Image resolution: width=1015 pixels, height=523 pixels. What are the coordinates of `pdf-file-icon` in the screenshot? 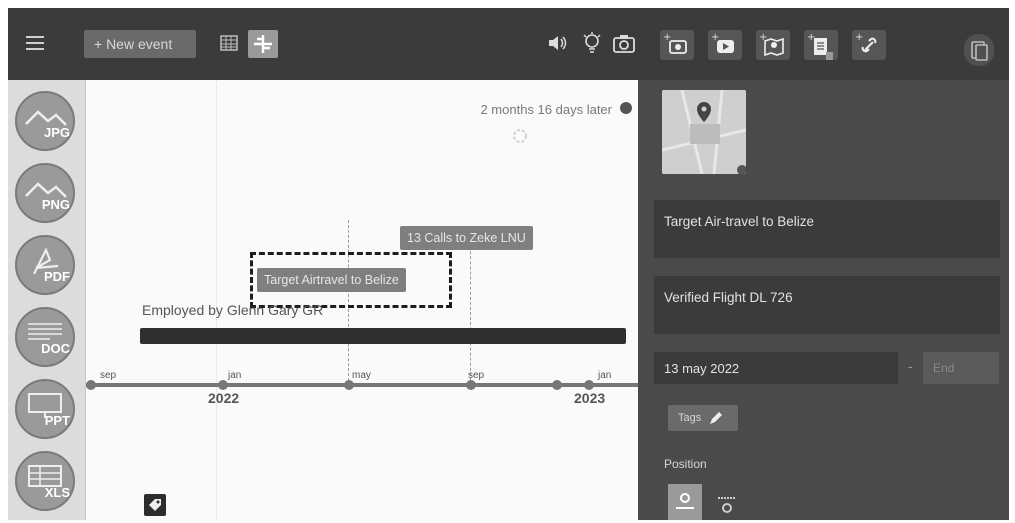 It's located at (45, 265).